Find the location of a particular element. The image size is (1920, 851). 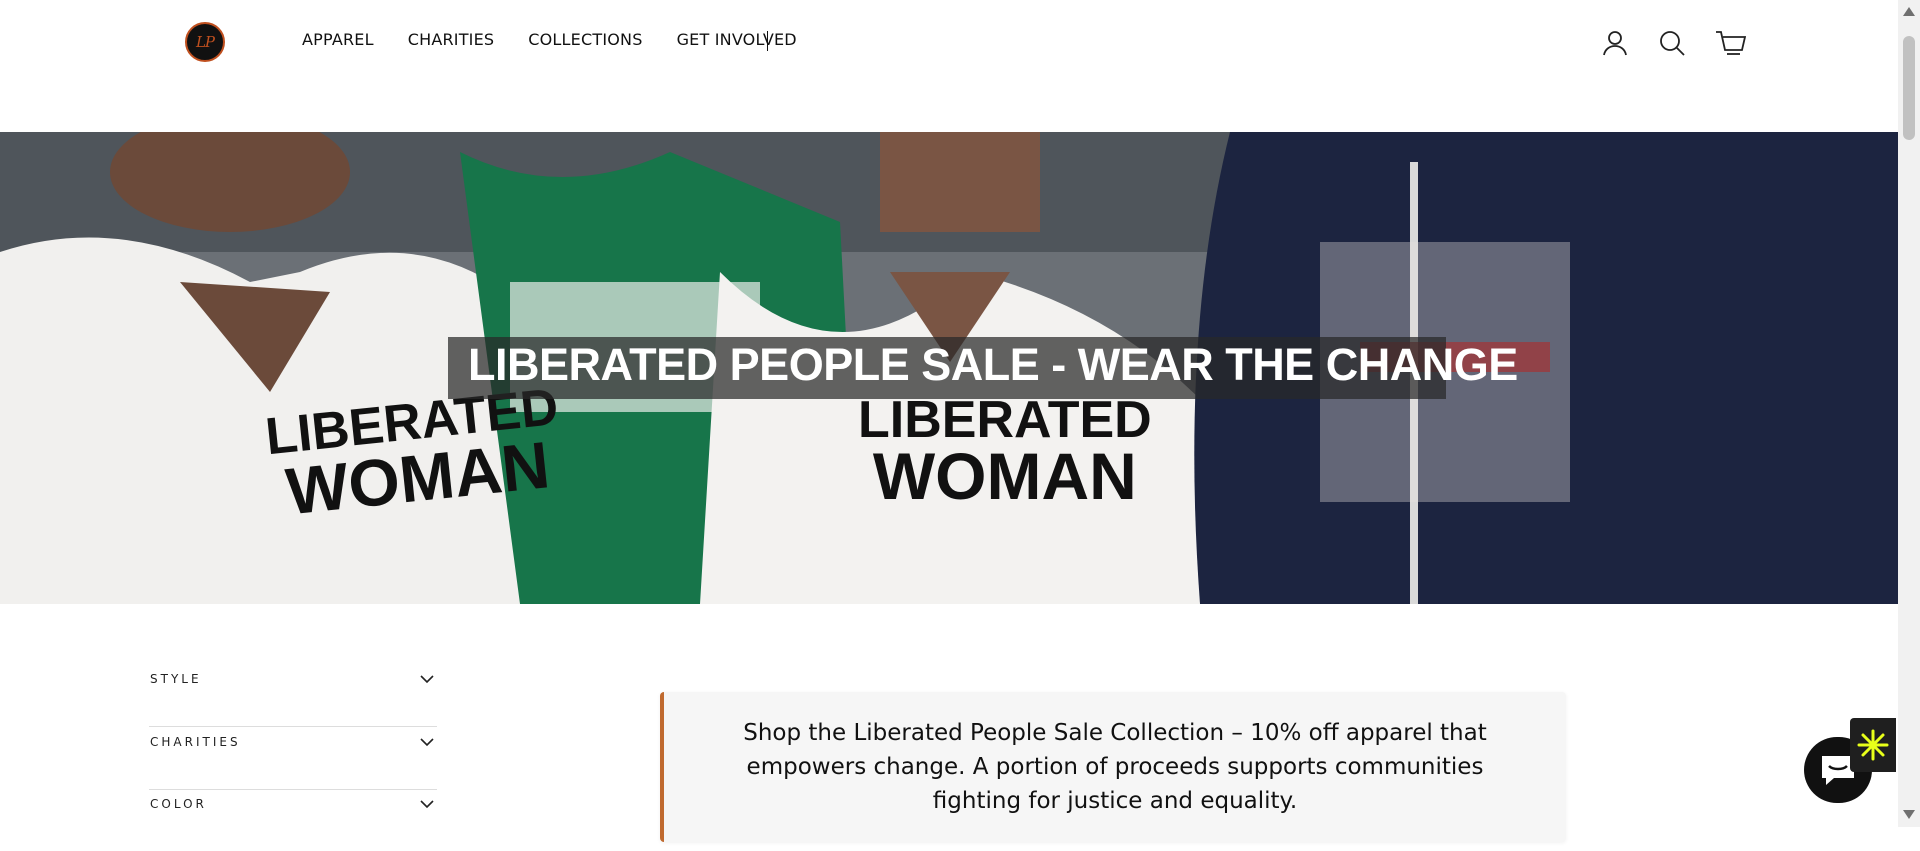

scroll-thumb is located at coordinates (1909, 88).